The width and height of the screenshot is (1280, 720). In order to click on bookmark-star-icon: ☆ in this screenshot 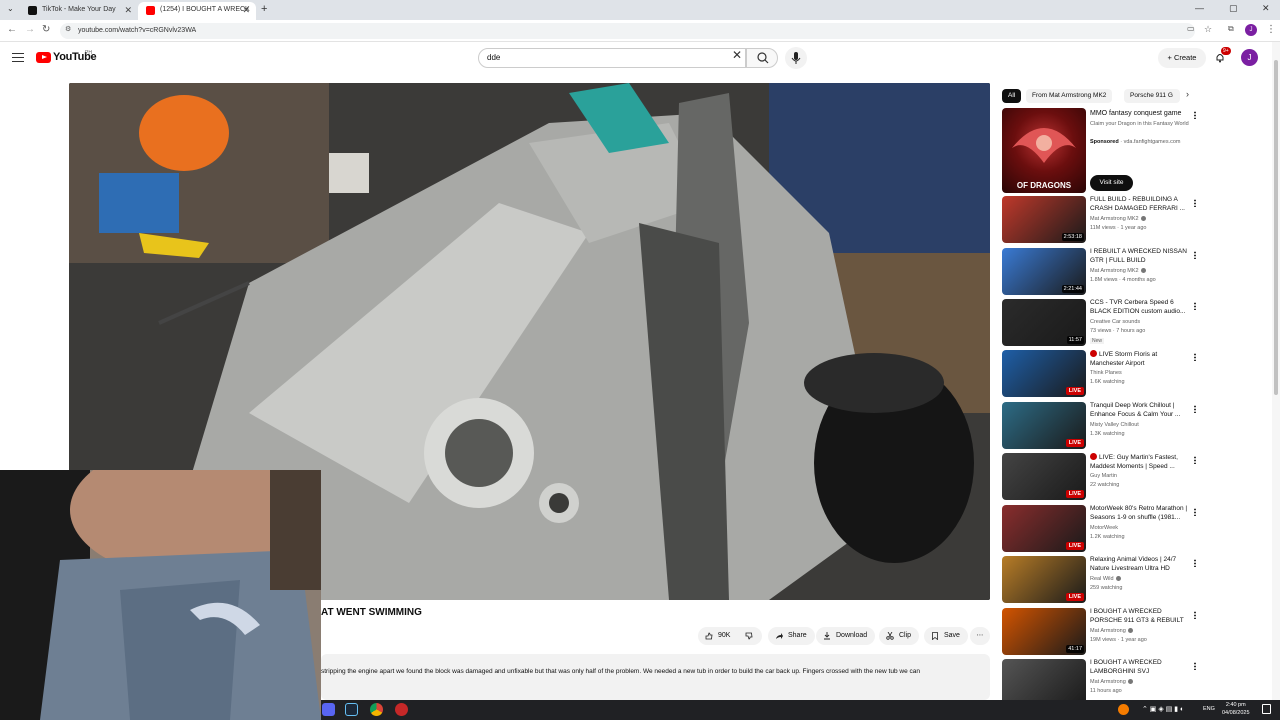, I will do `click(1208, 29)`.